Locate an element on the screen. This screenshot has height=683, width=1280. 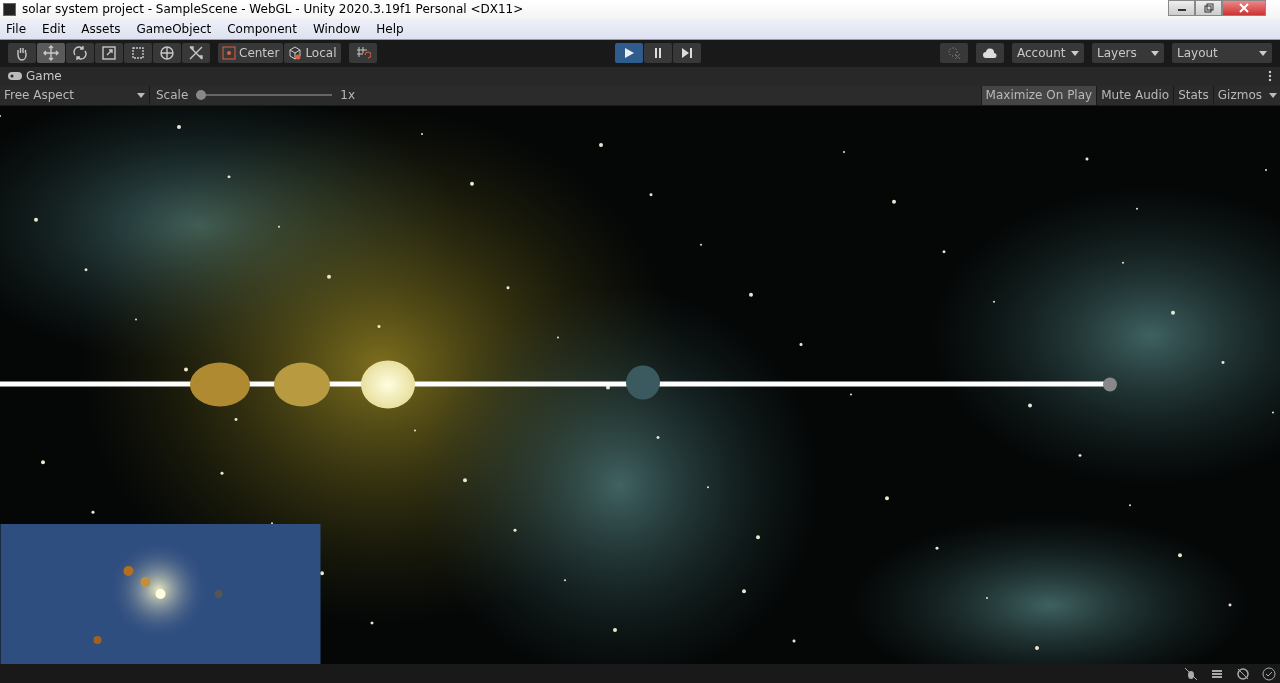
pivot-button: Local is located at coordinates (312, 53).